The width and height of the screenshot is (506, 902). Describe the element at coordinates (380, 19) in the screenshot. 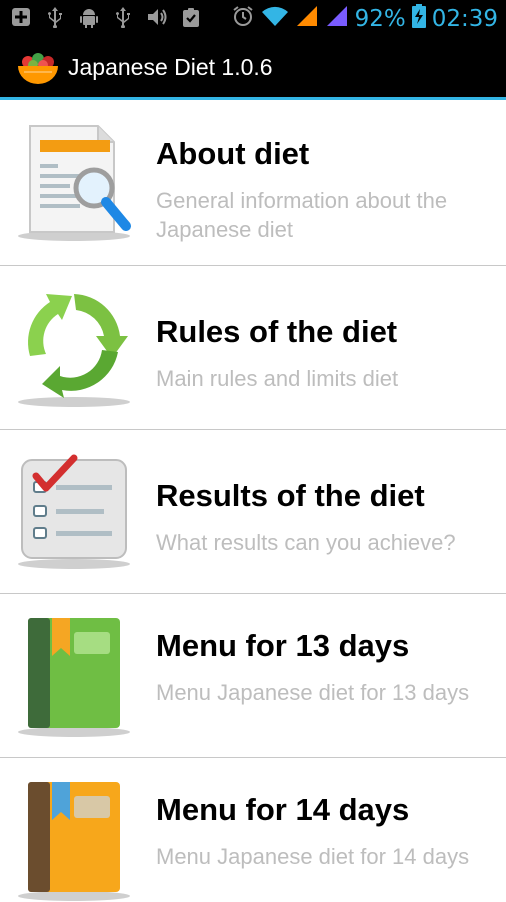

I see `battery-percent: 92%` at that location.